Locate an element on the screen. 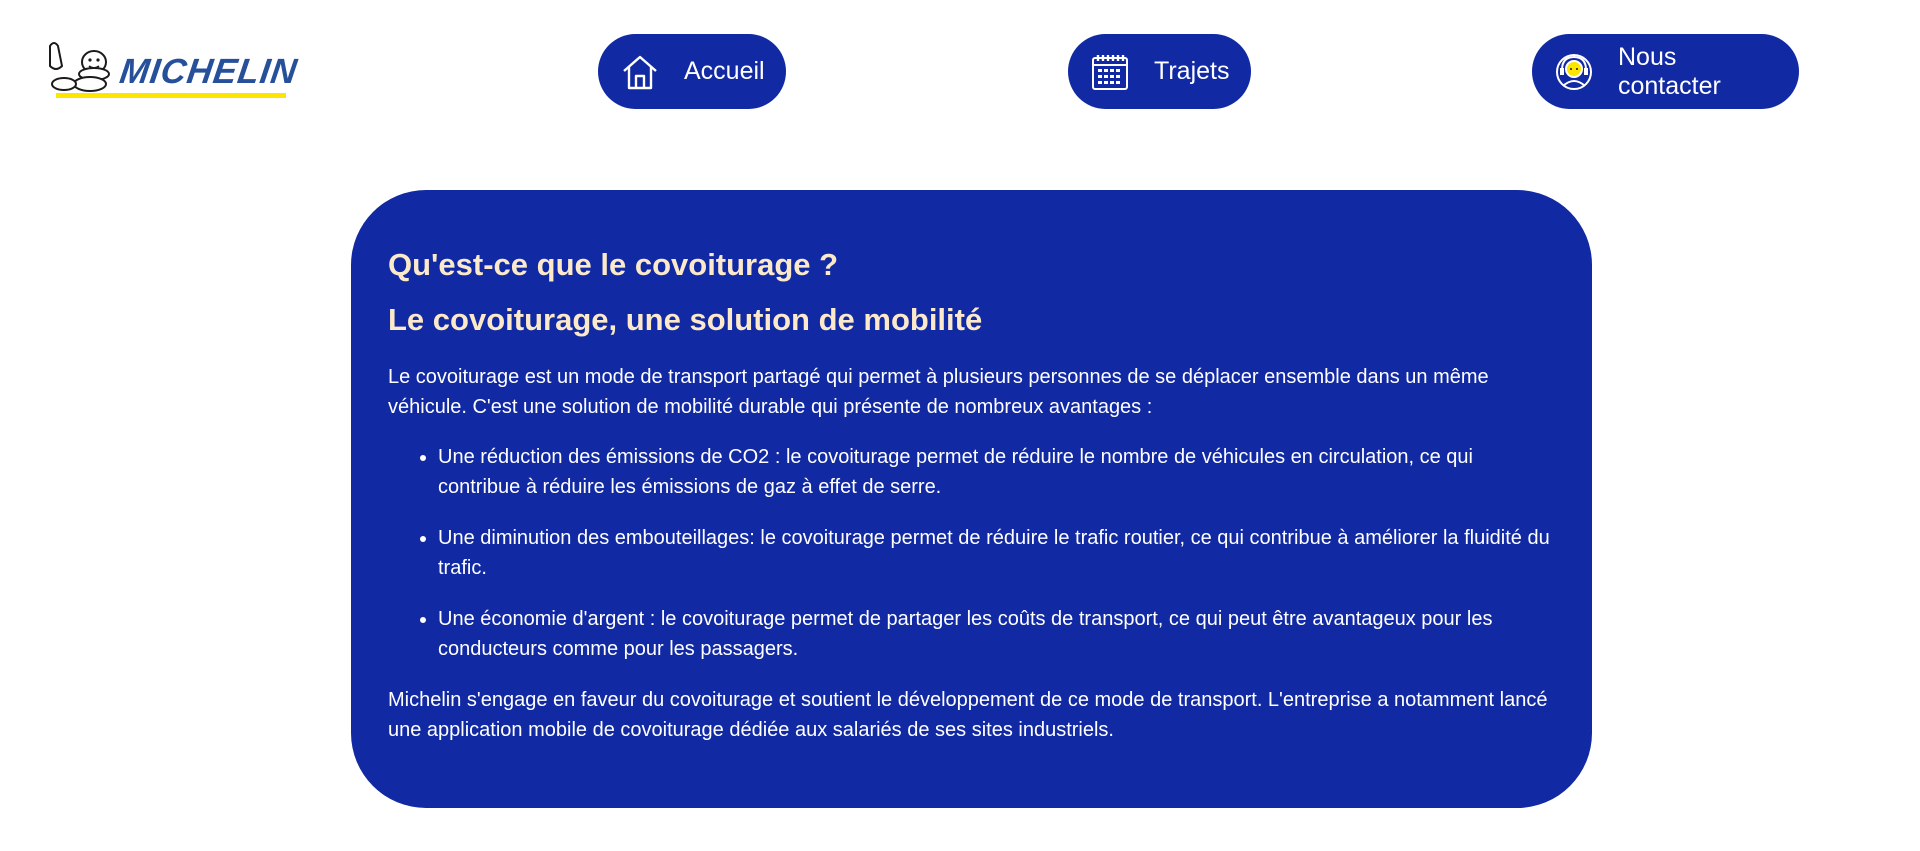  nav-contact-button: Nous contacter is located at coordinates (1665, 71).